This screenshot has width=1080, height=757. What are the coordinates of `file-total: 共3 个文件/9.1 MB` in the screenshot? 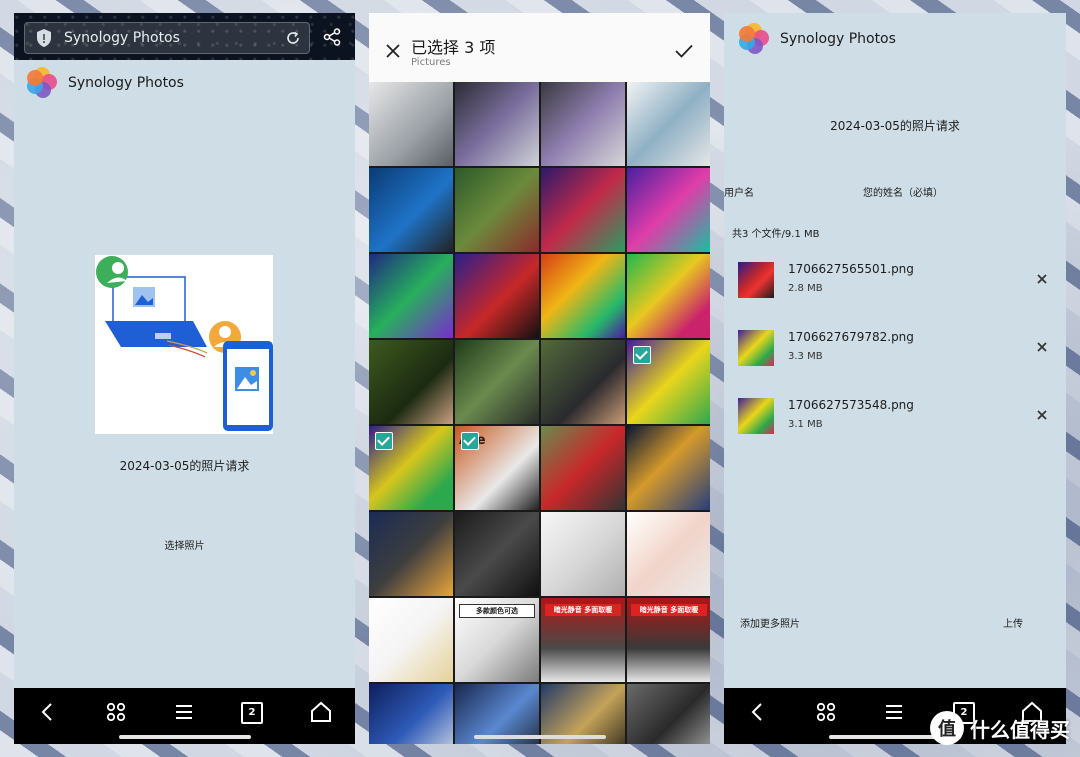 It's located at (776, 234).